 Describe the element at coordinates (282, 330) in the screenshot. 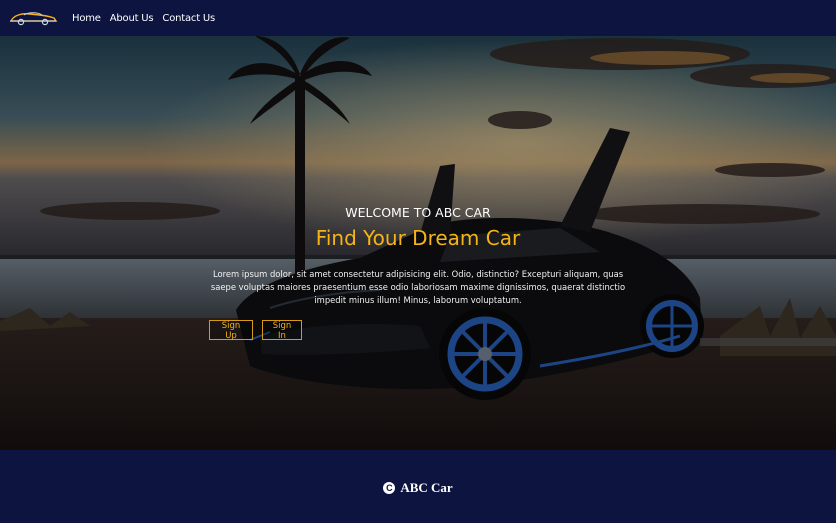

I see `signin-button: Sign In` at that location.